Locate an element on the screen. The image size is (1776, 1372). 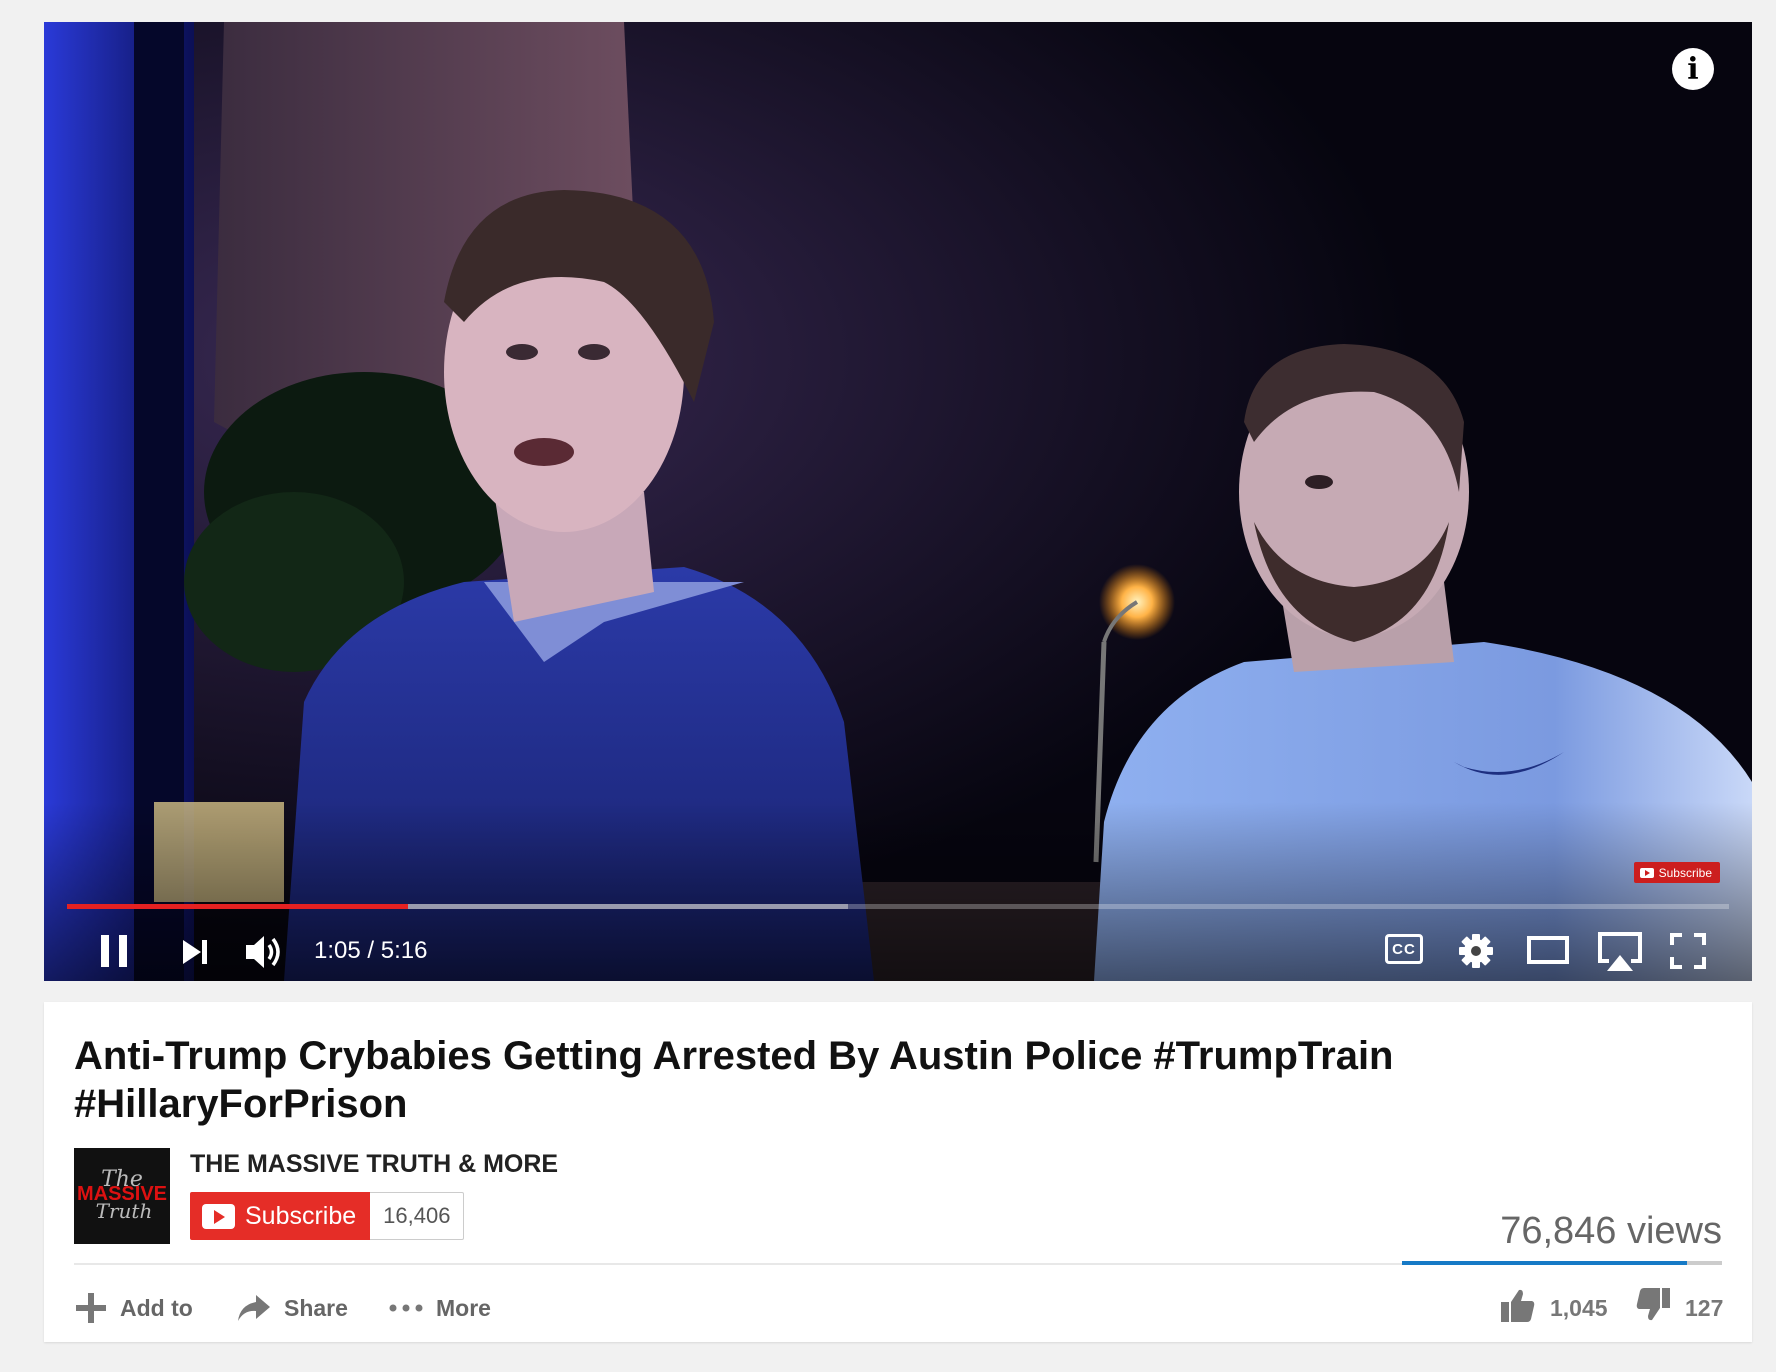
player-controls: 1:05 / 5:16 CC is located at coordinates (898, 951).